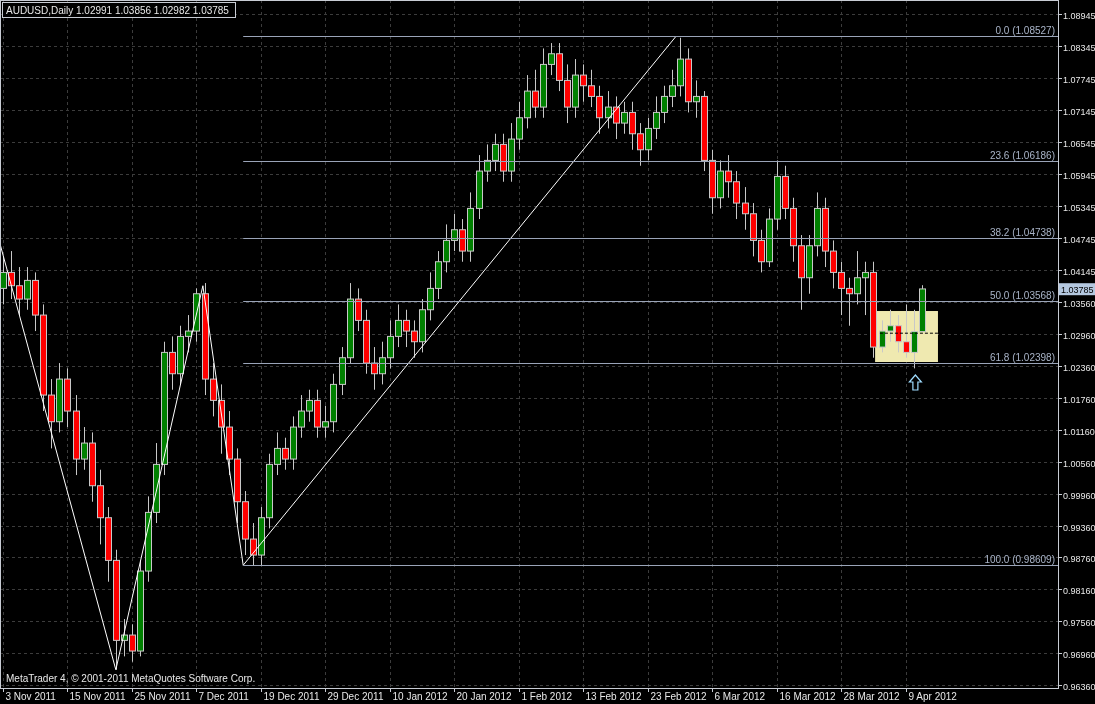  What do you see at coordinates (1079, 303) in the screenshot?
I see `price-axis-label: 1.03560` at bounding box center [1079, 303].